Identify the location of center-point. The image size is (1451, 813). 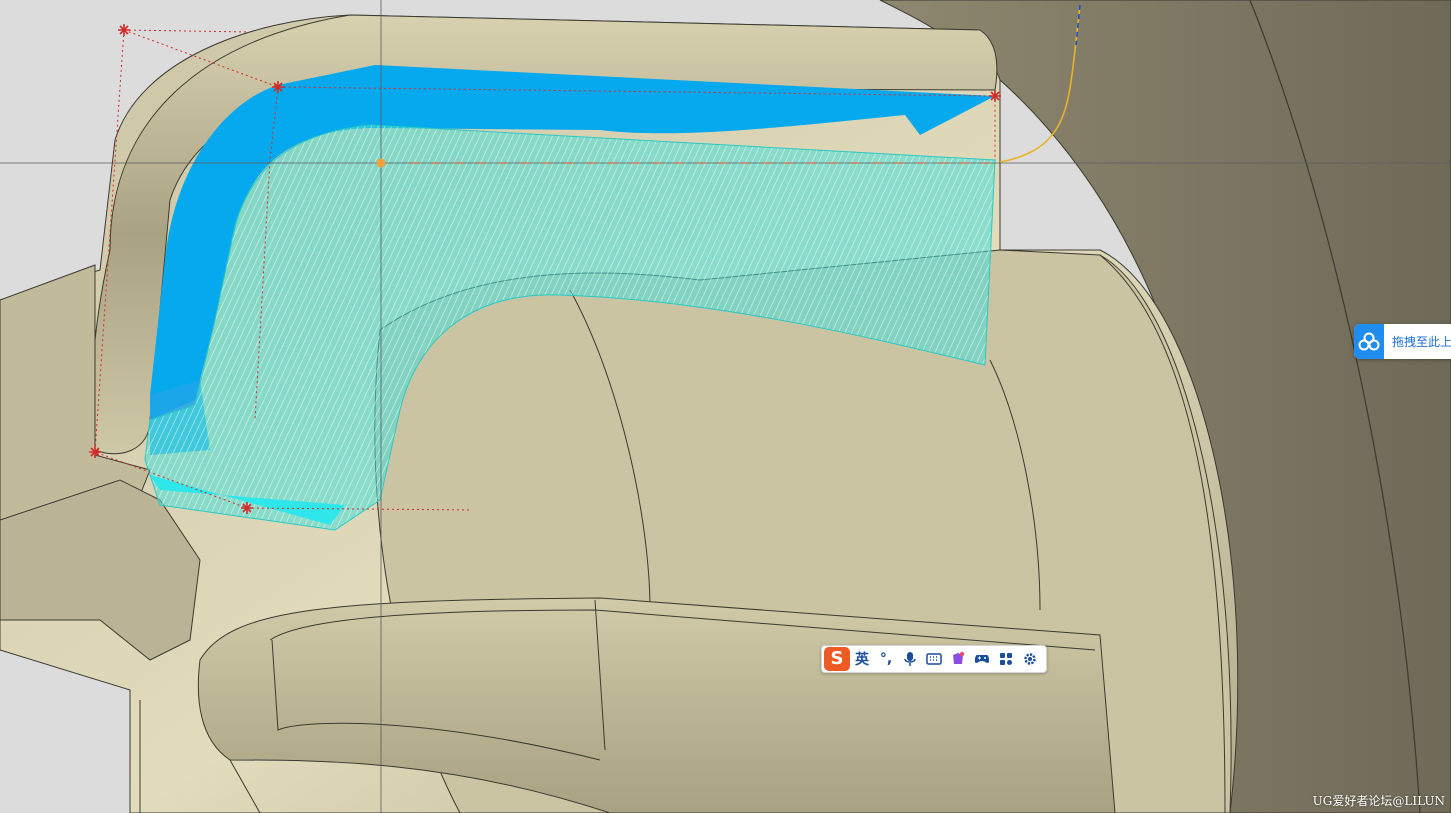
(381, 163).